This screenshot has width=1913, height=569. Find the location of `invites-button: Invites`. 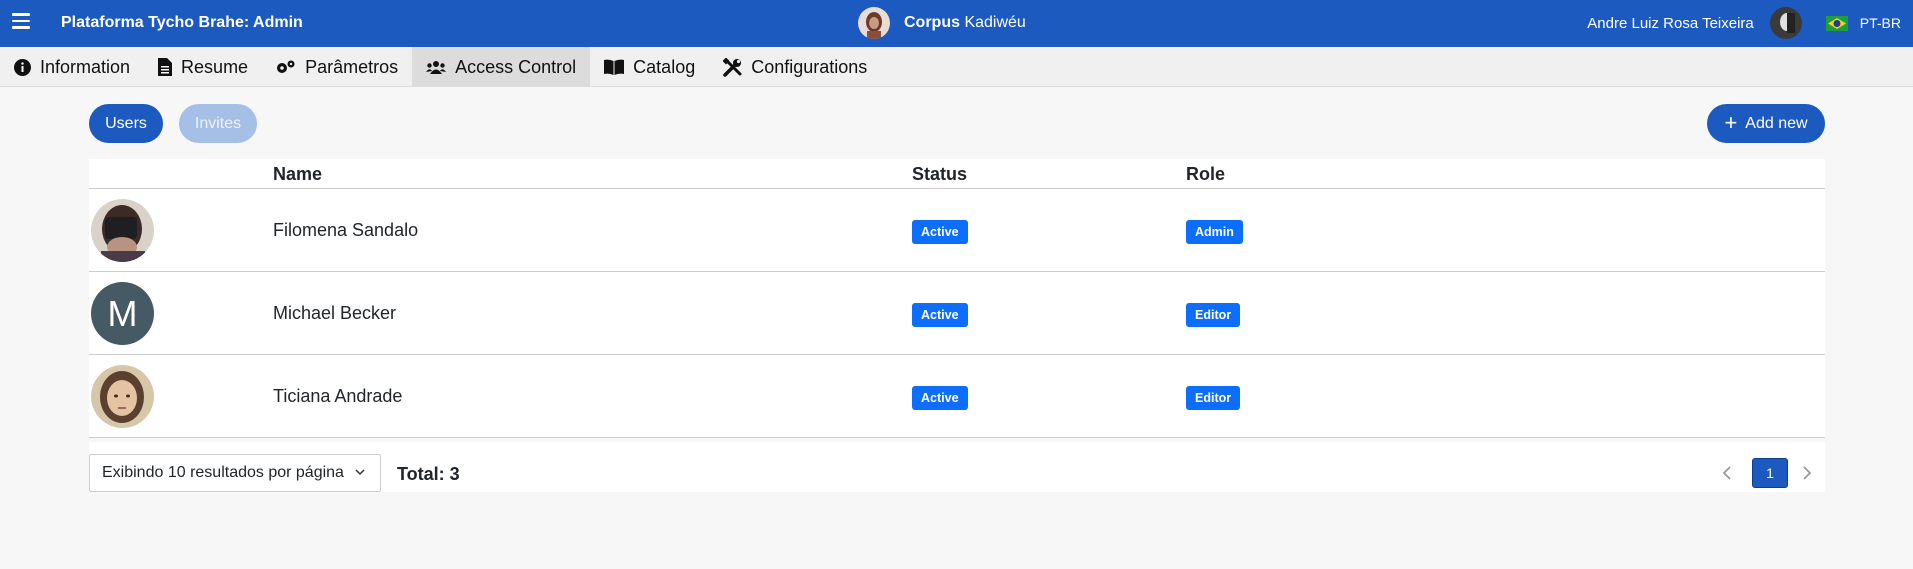

invites-button: Invites is located at coordinates (218, 123).